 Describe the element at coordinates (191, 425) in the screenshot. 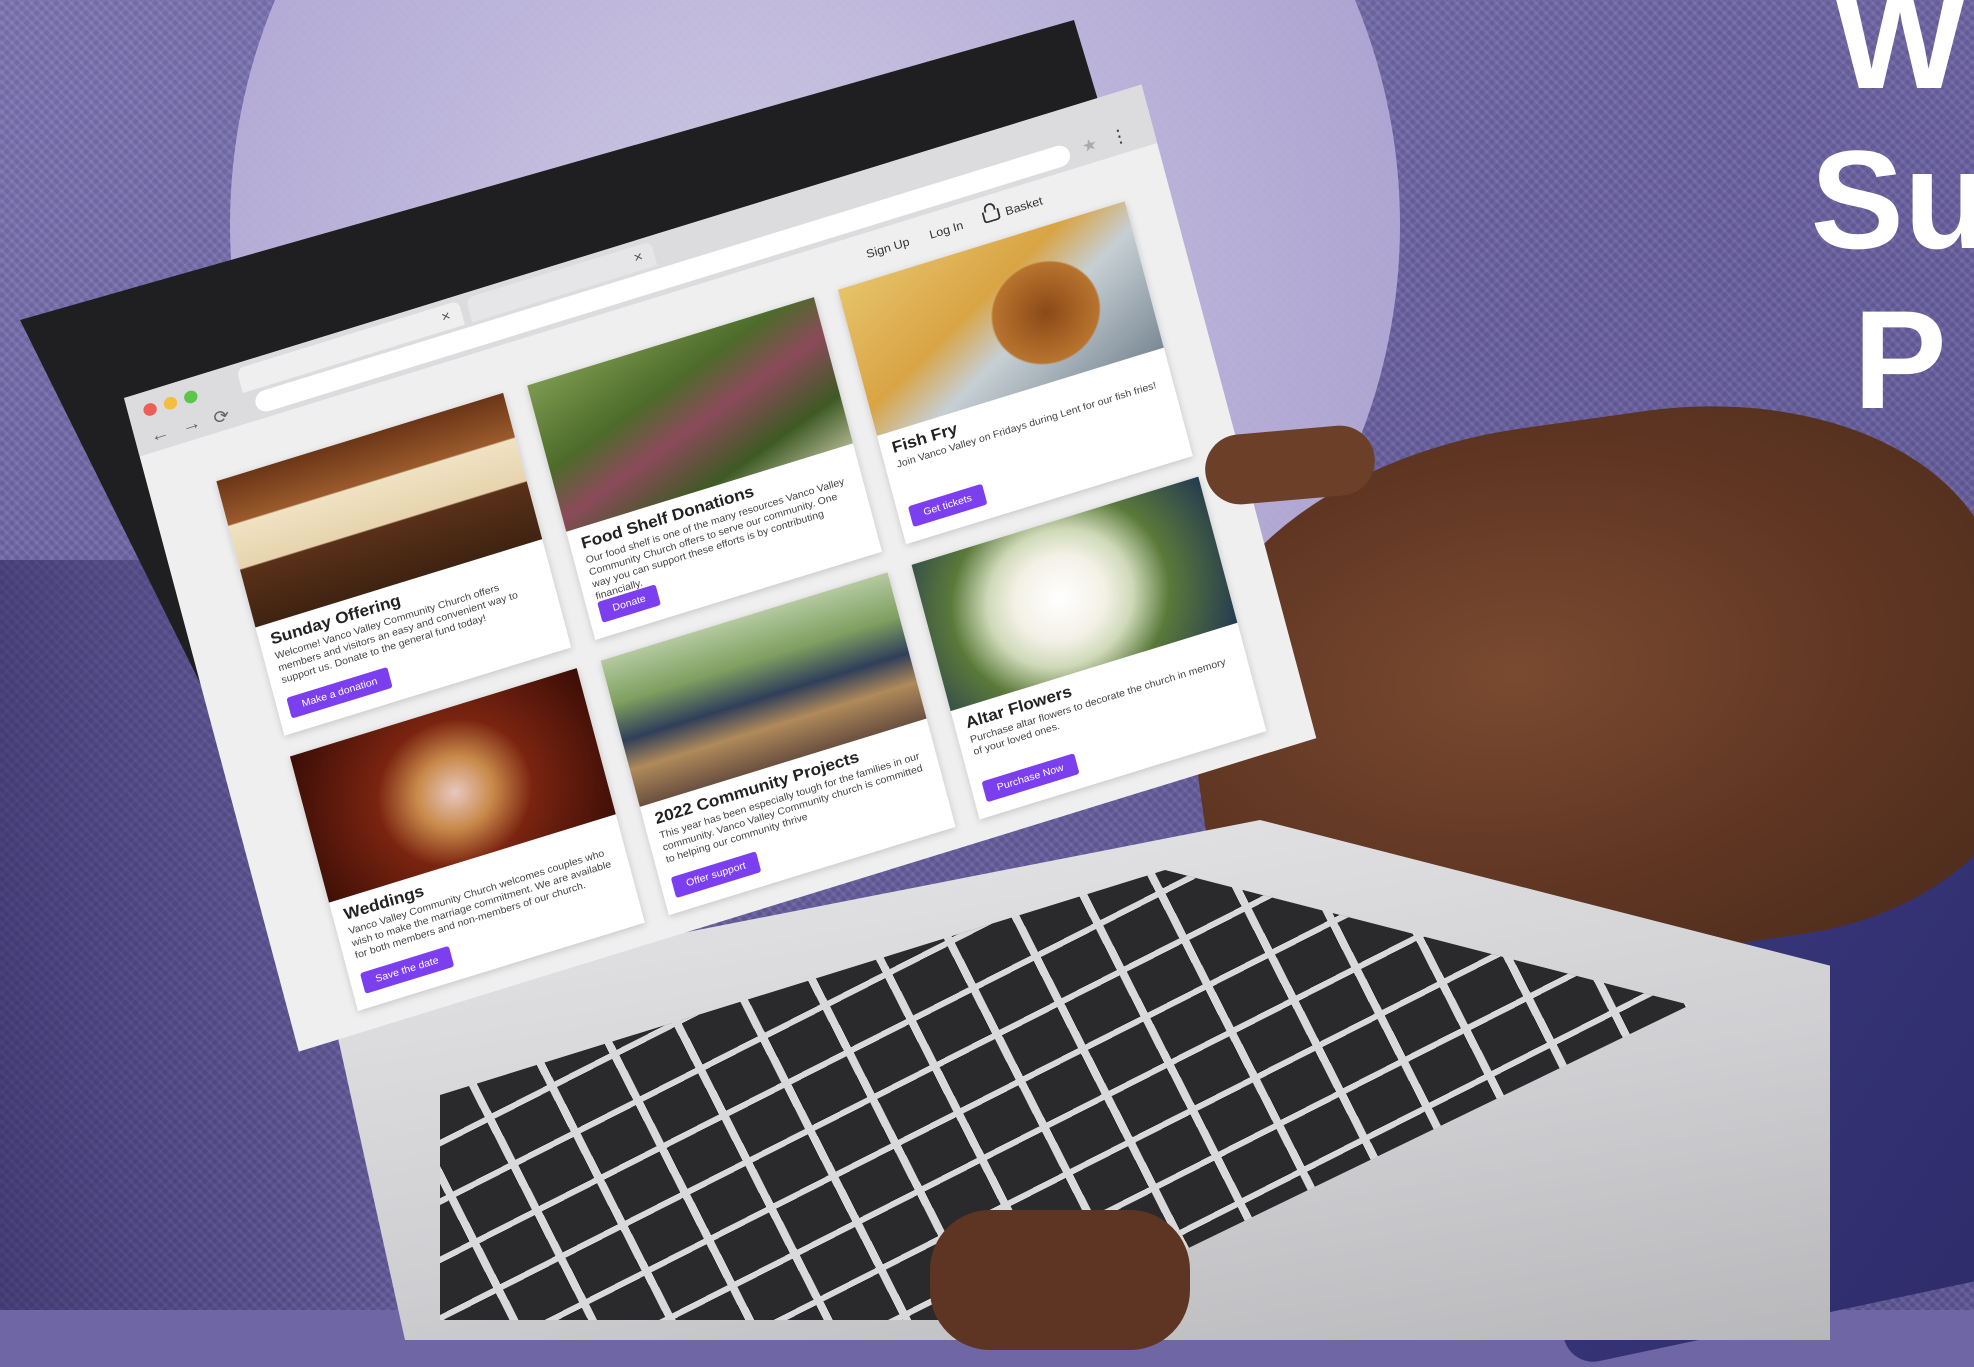

I see `forward-arrow-icon: →` at that location.